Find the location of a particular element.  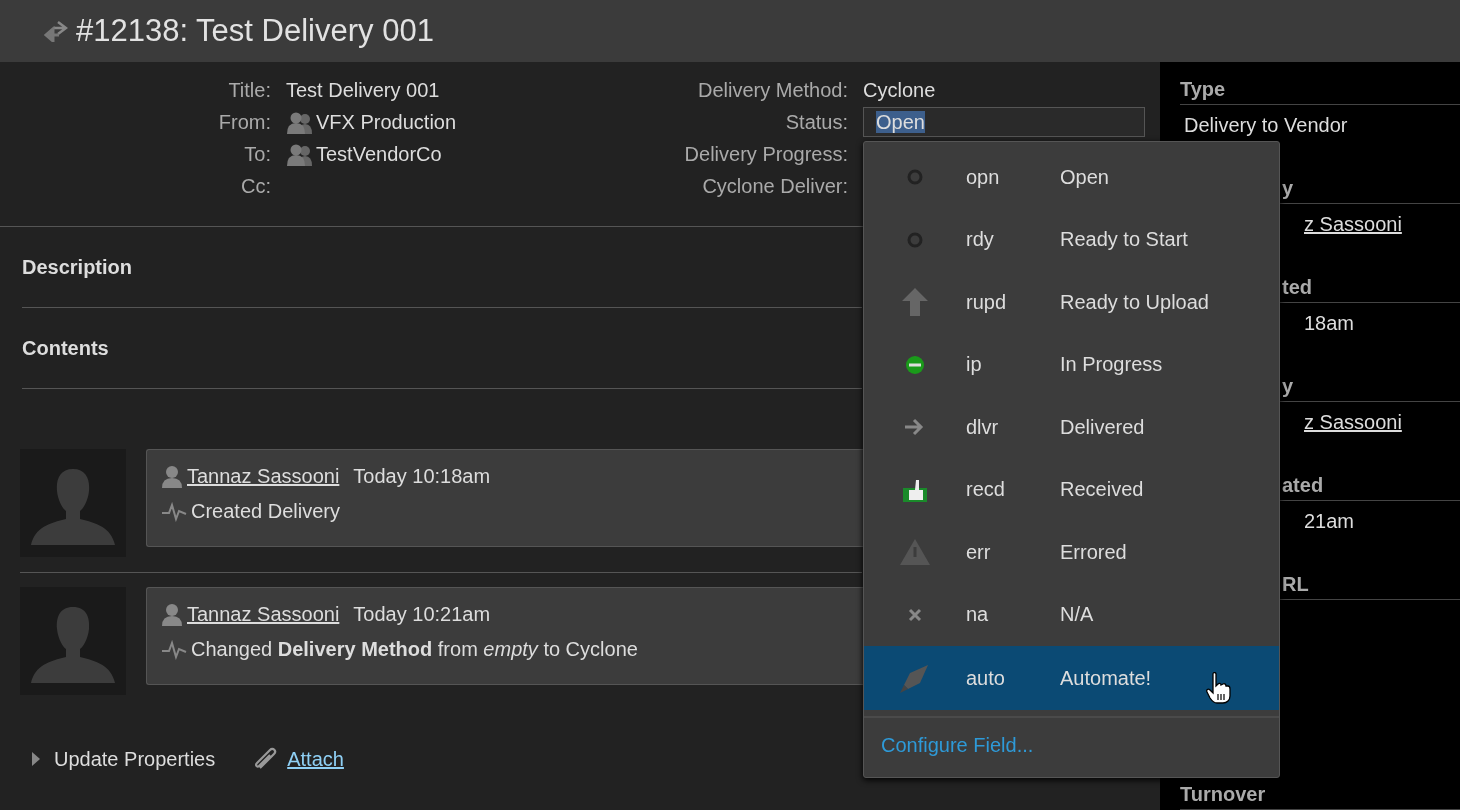

field-label: Cyclone Deliver: is located at coordinates (774, 186).